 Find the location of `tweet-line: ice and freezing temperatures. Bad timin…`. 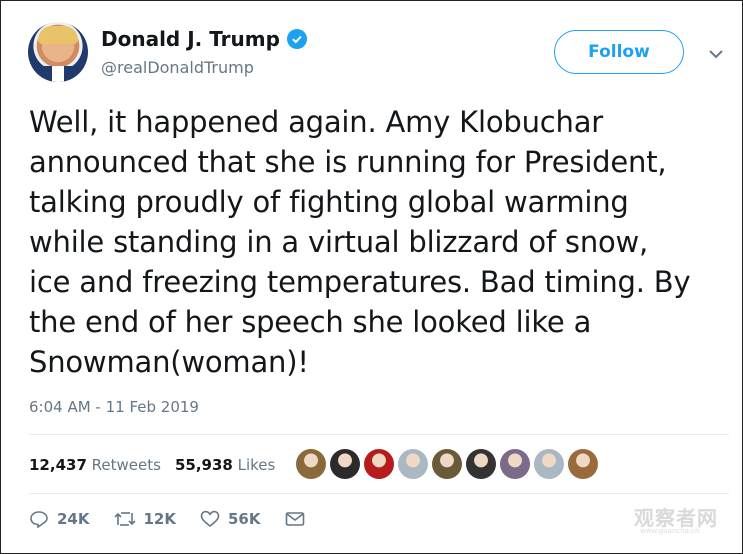

tweet-line: ice and freezing temperatures. Bad timin… is located at coordinates (360, 282).